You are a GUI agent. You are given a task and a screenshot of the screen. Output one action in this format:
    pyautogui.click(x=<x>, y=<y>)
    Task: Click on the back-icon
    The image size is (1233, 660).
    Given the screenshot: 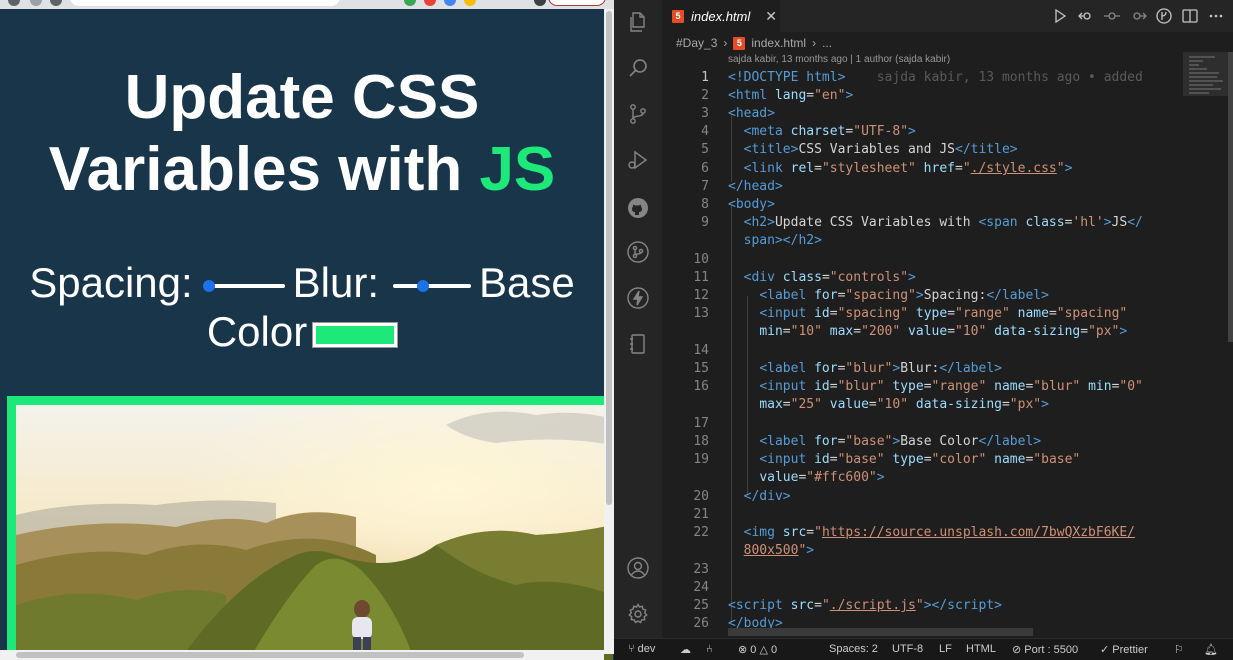 What is the action you would take?
    pyautogui.click(x=14, y=3)
    